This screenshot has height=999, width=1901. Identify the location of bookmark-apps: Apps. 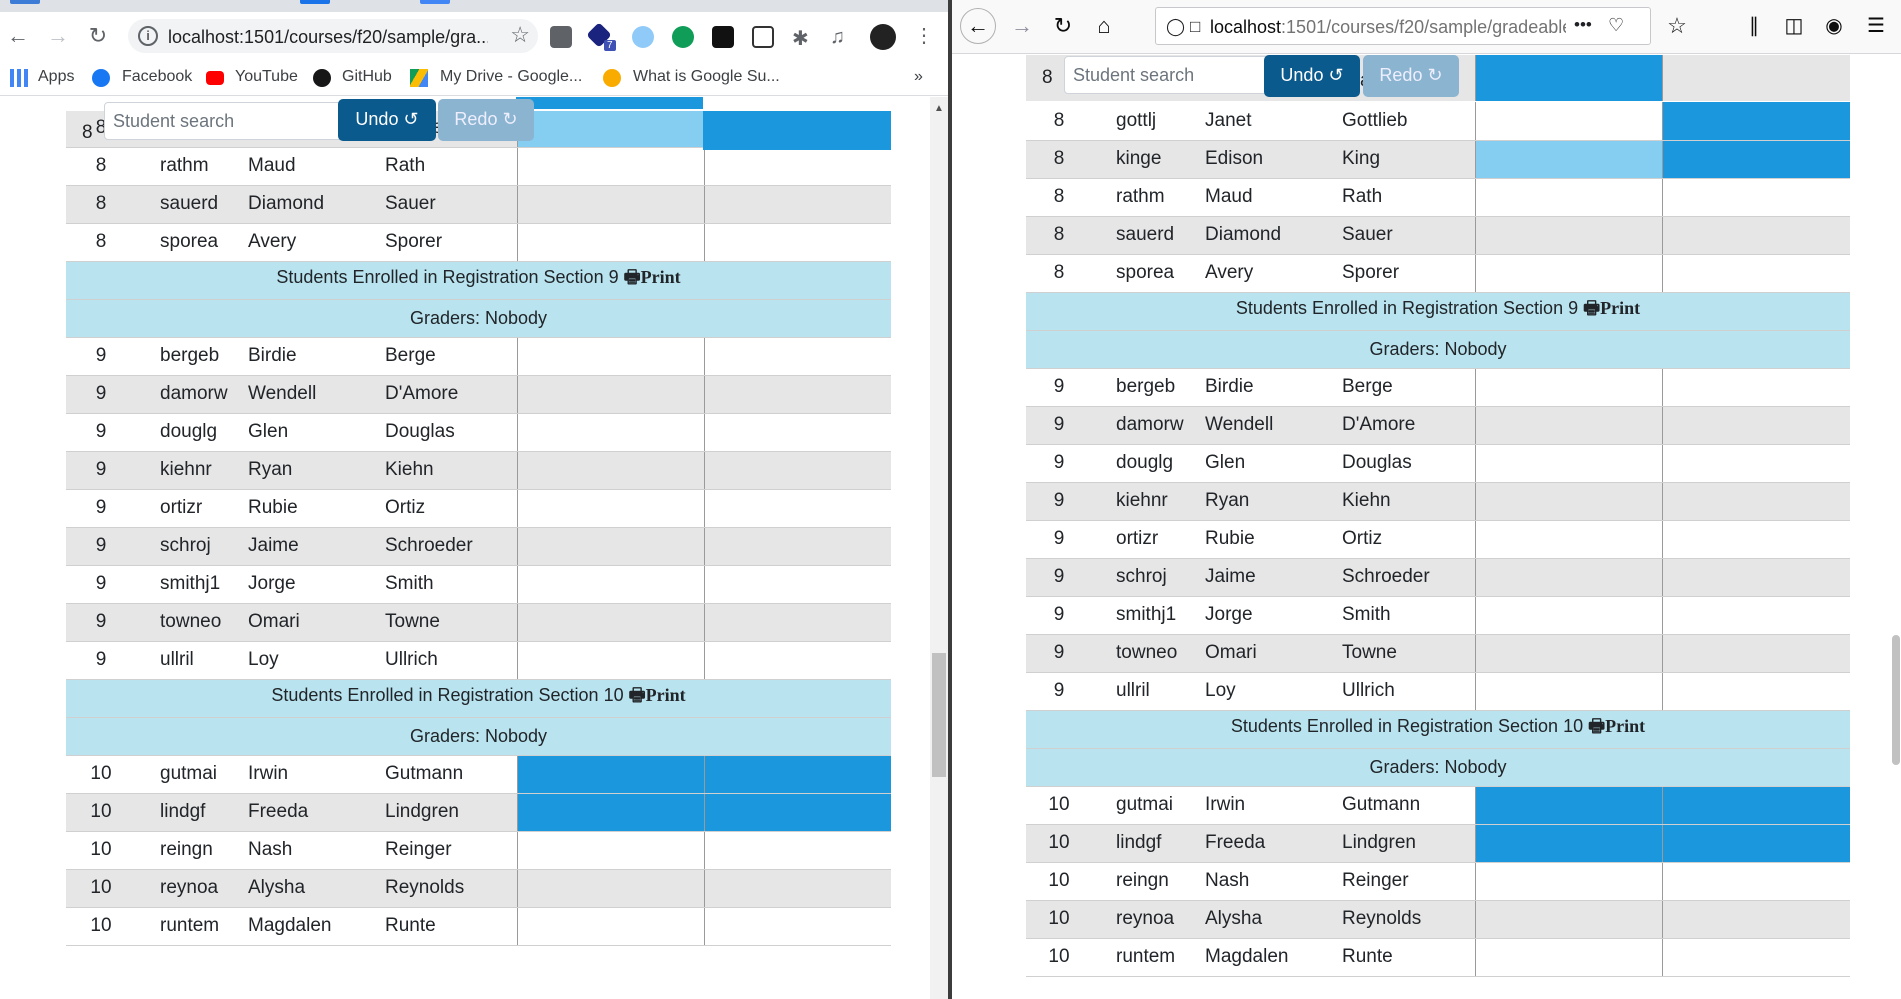
(56, 77).